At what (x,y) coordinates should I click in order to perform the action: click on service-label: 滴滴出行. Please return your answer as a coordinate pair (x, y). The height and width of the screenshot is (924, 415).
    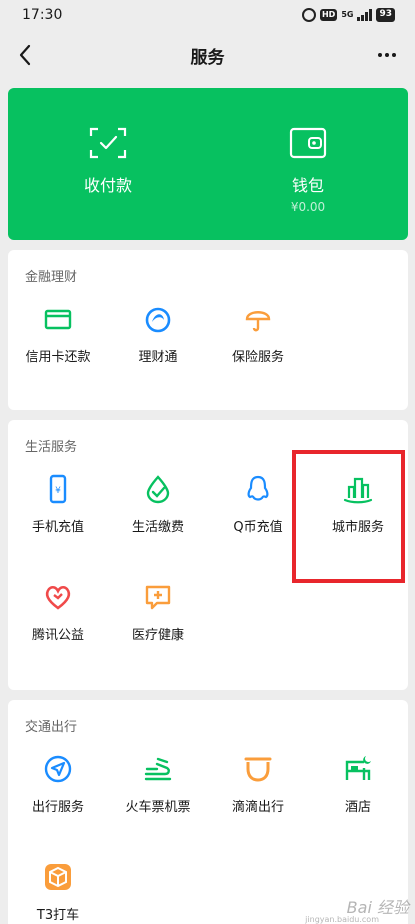
    Looking at the image, I should click on (257, 807).